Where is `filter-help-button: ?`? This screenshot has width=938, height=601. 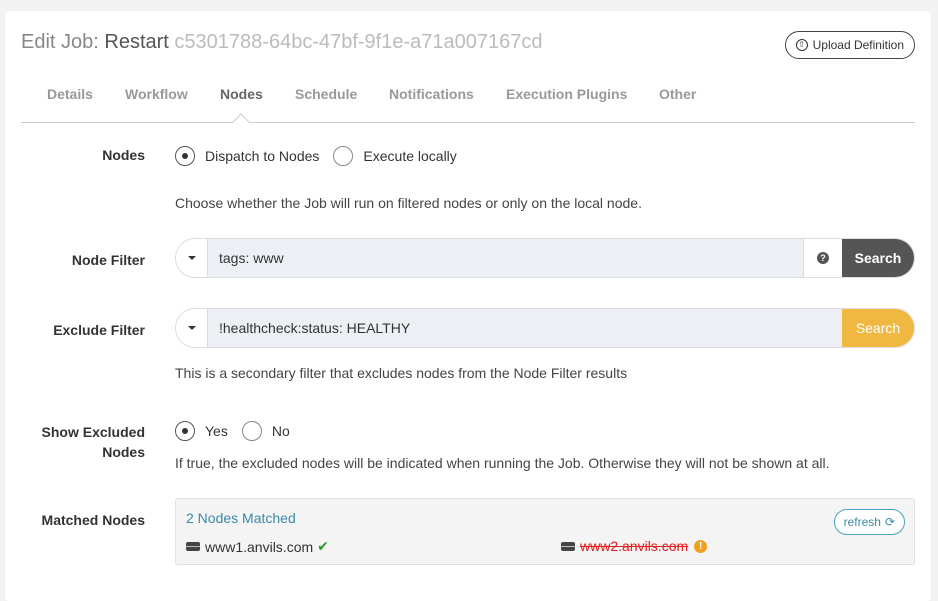
filter-help-button: ? is located at coordinates (822, 258).